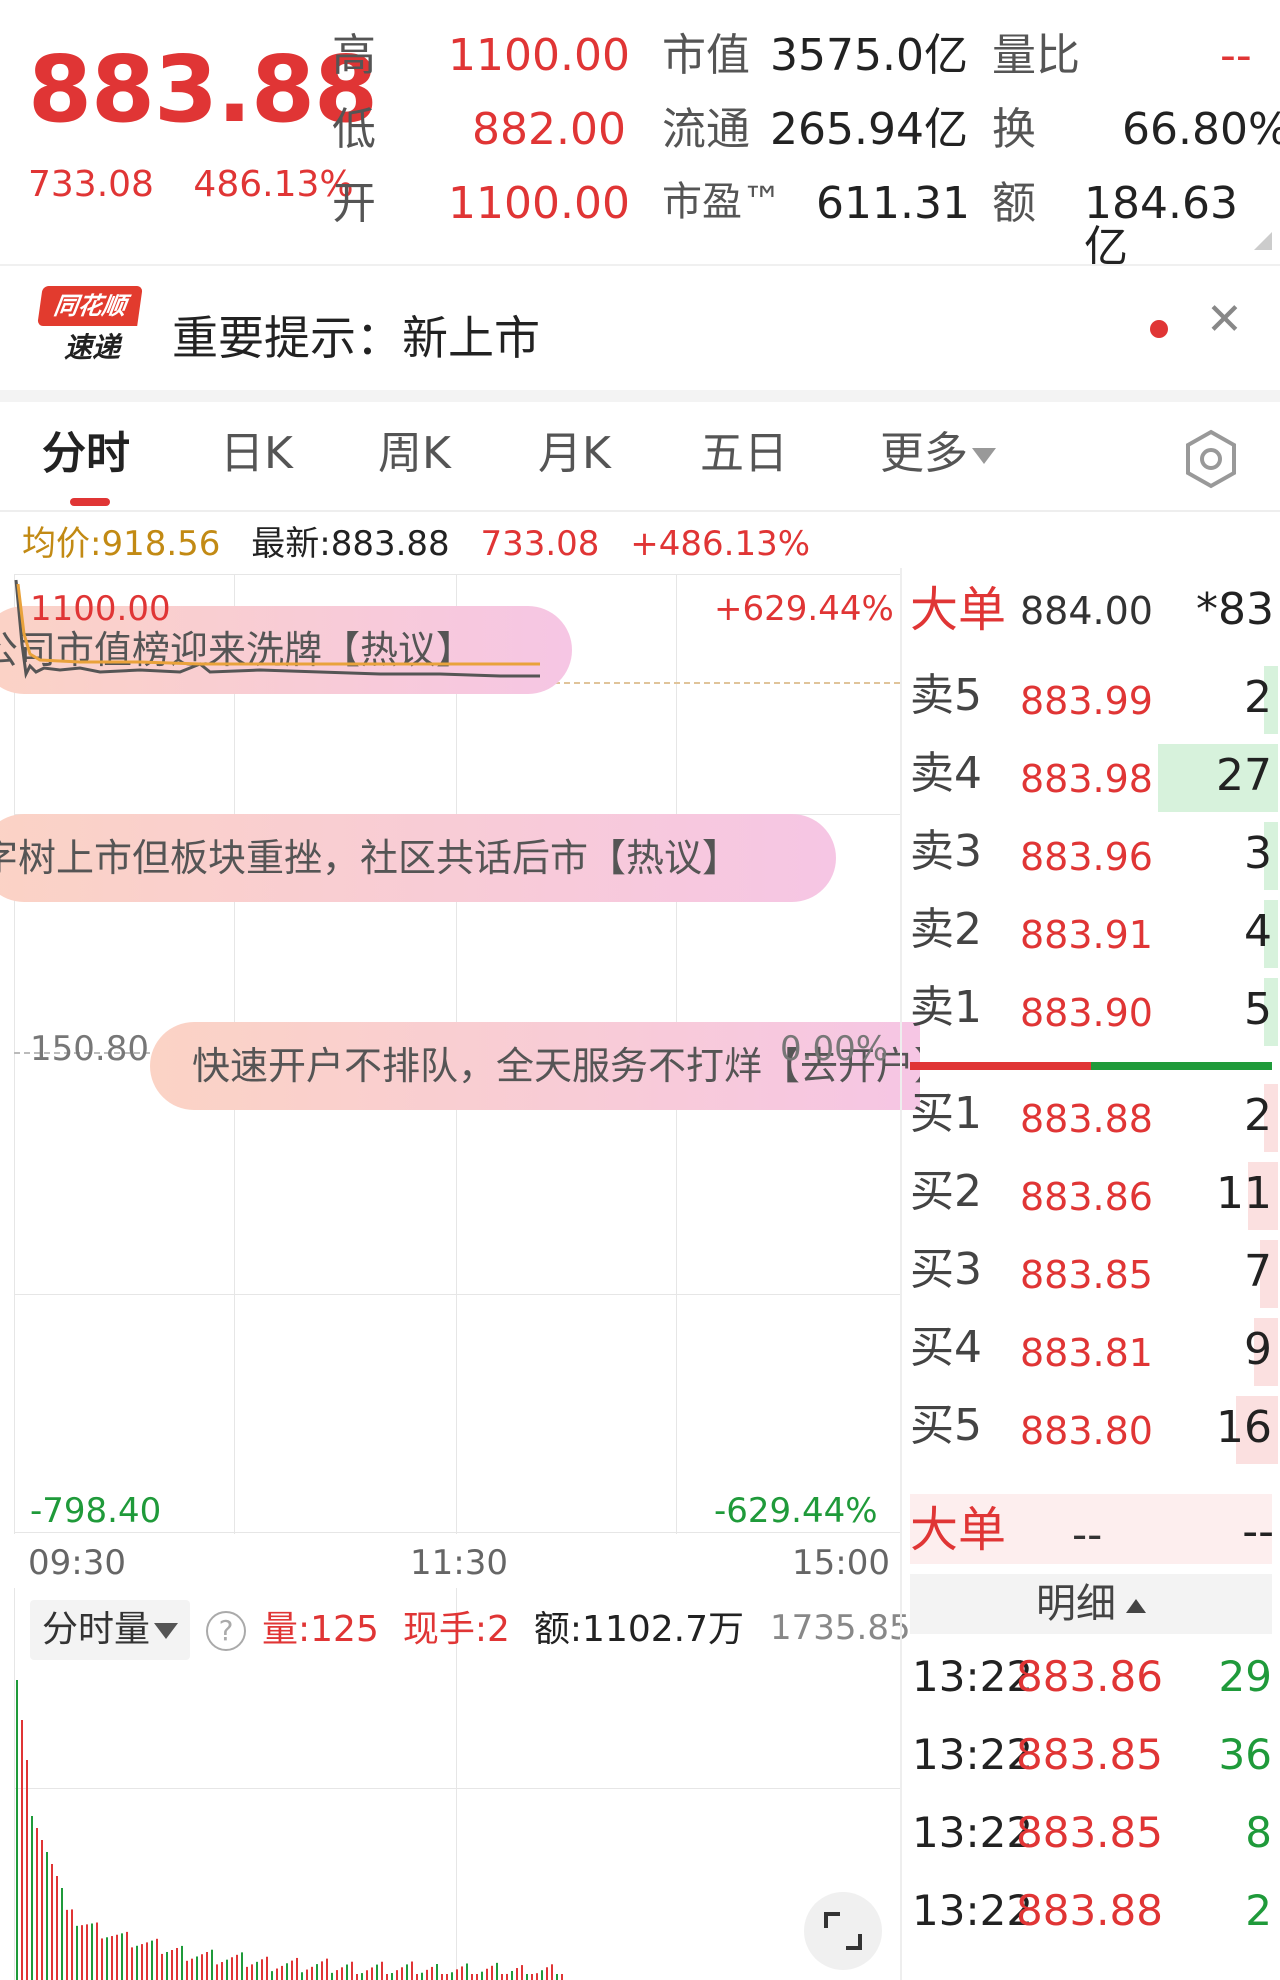  What do you see at coordinates (946, 929) in the screenshot?
I see `level-label: 卖2` at bounding box center [946, 929].